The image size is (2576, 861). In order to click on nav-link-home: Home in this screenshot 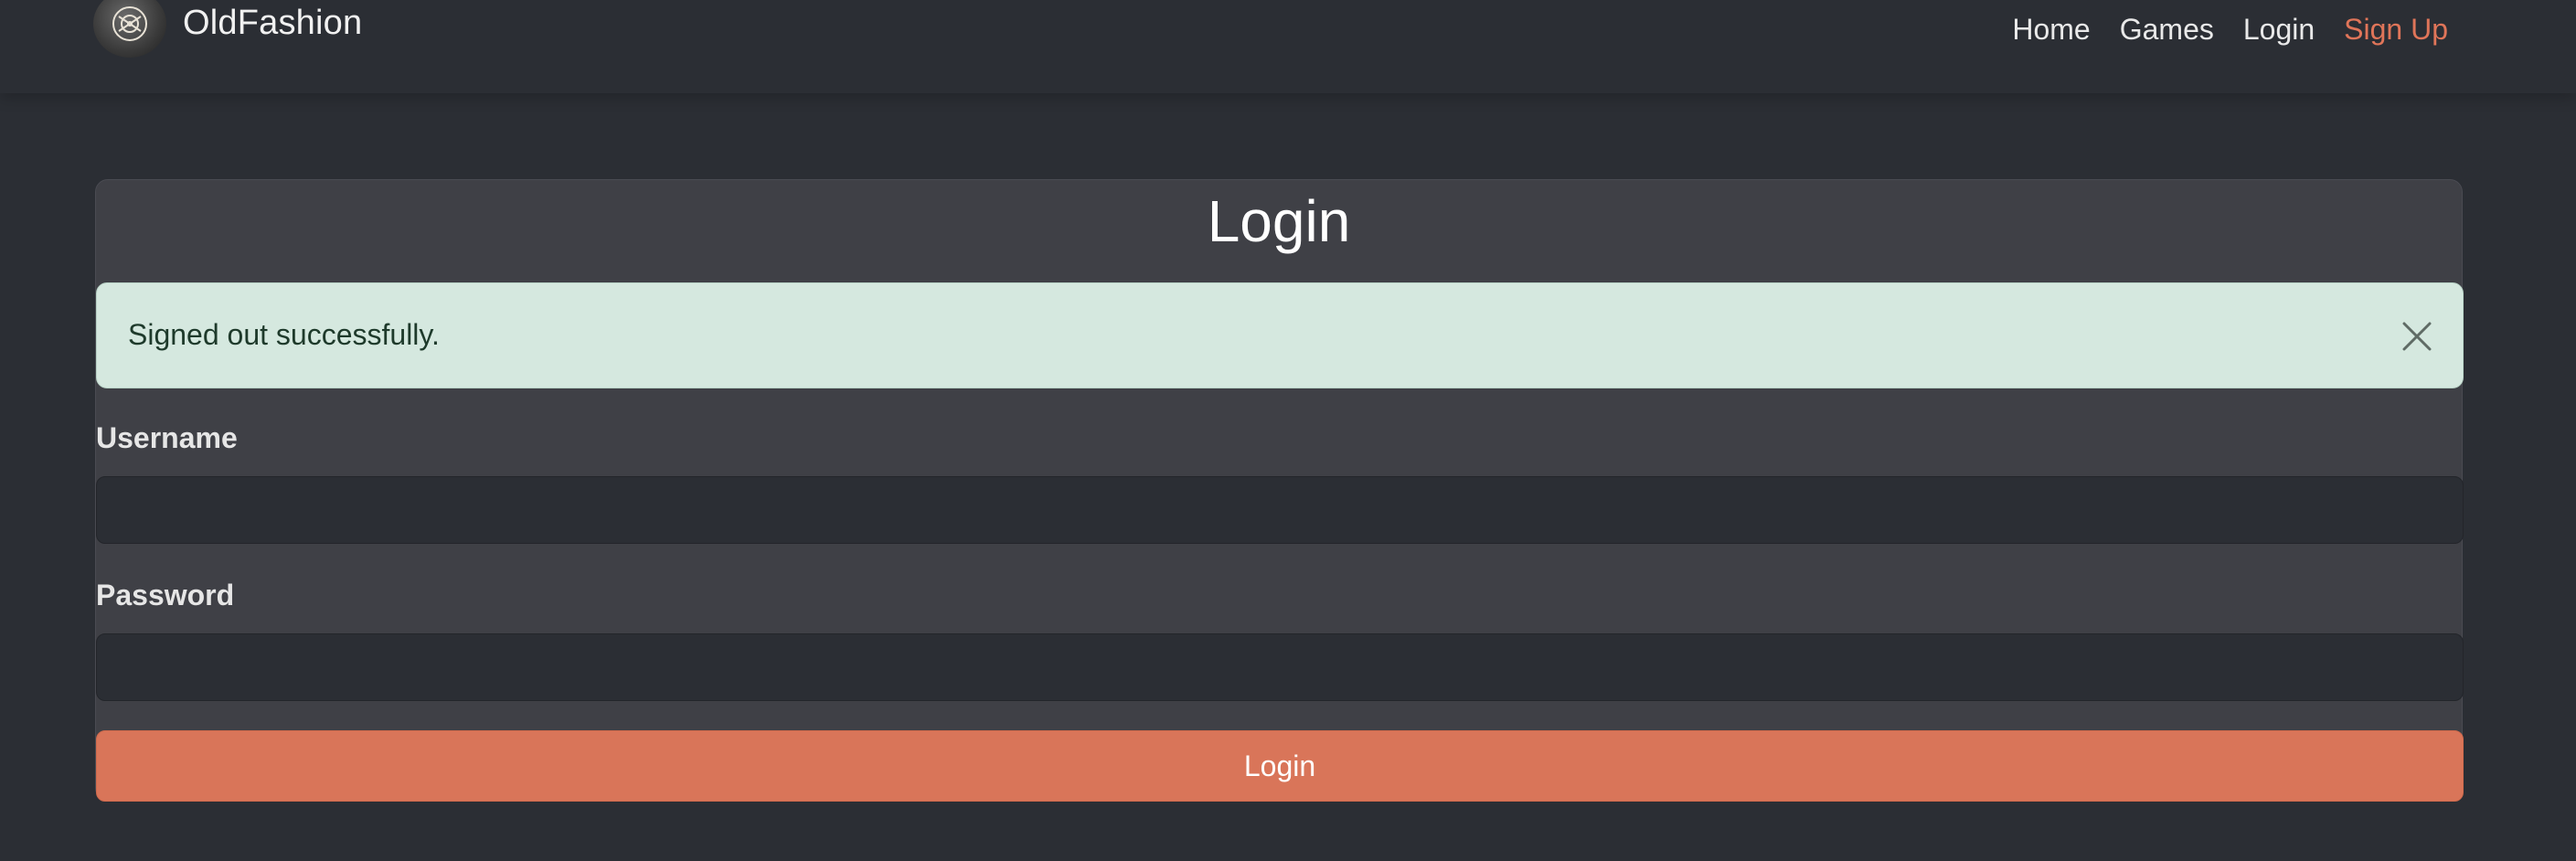, I will do `click(2051, 30)`.